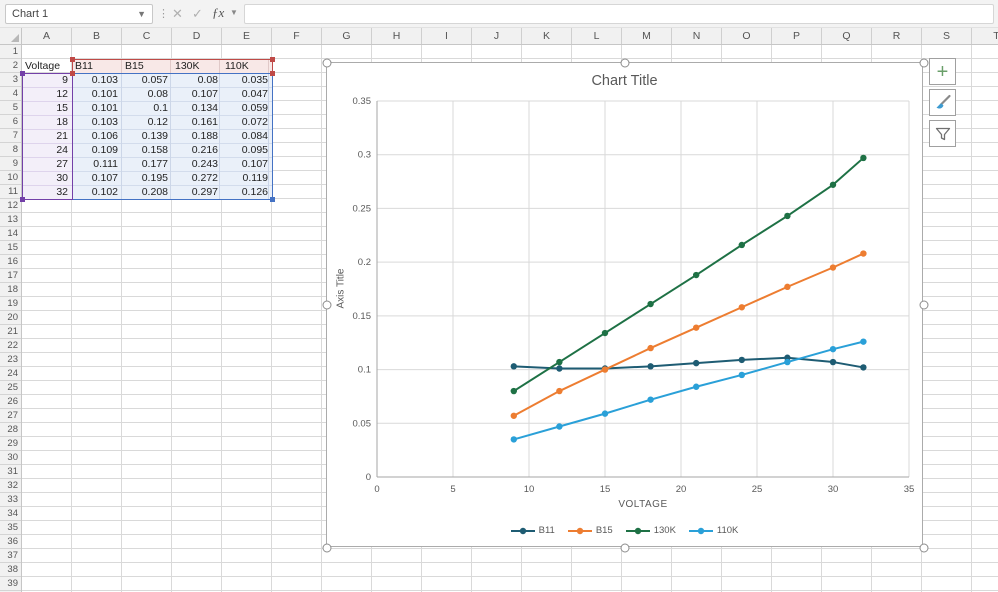 The height and width of the screenshot is (592, 998). What do you see at coordinates (532, 530) in the screenshot?
I see `legend-item-b11: B11` at bounding box center [532, 530].